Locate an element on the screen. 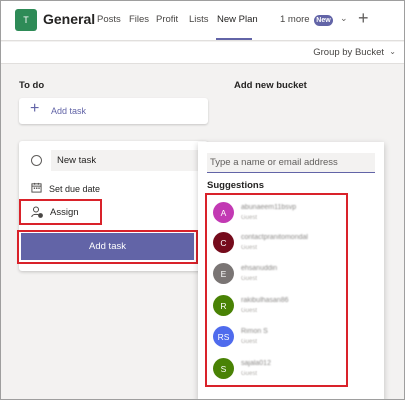  calendar-icon is located at coordinates (36, 187).